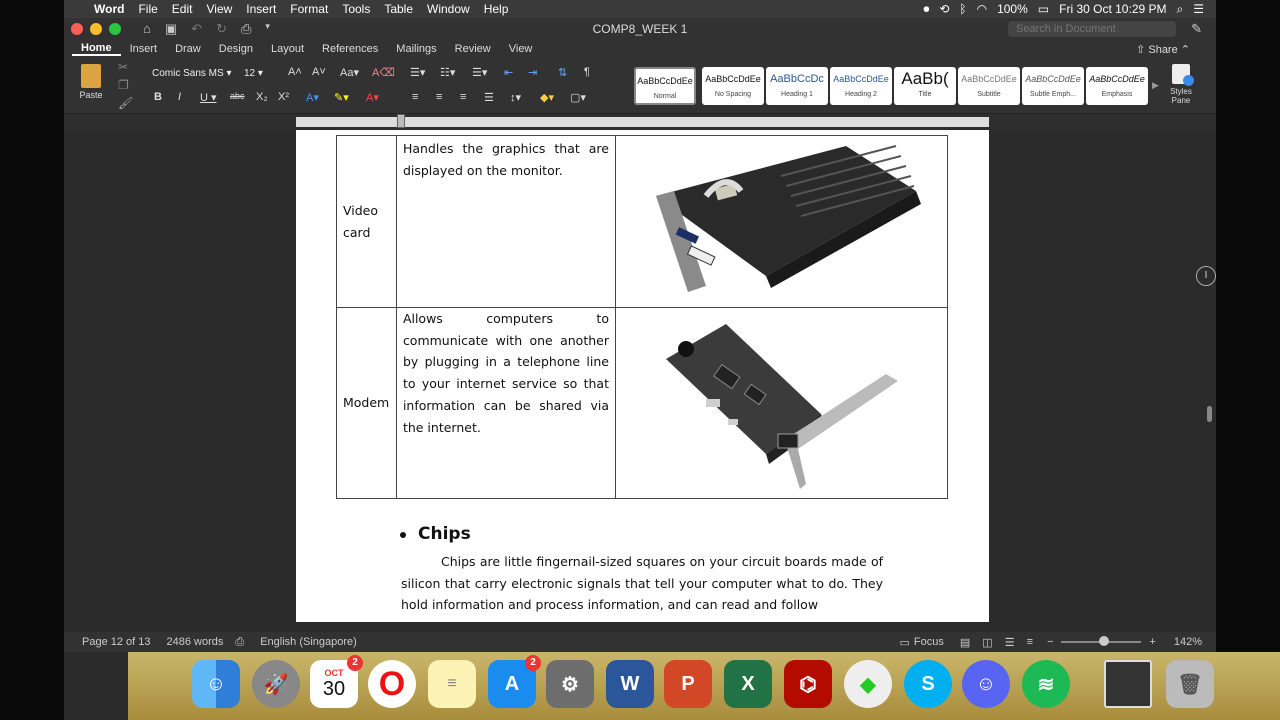  Describe the element at coordinates (570, 684) in the screenshot. I see `system-preferences-icon: ⚙` at that location.